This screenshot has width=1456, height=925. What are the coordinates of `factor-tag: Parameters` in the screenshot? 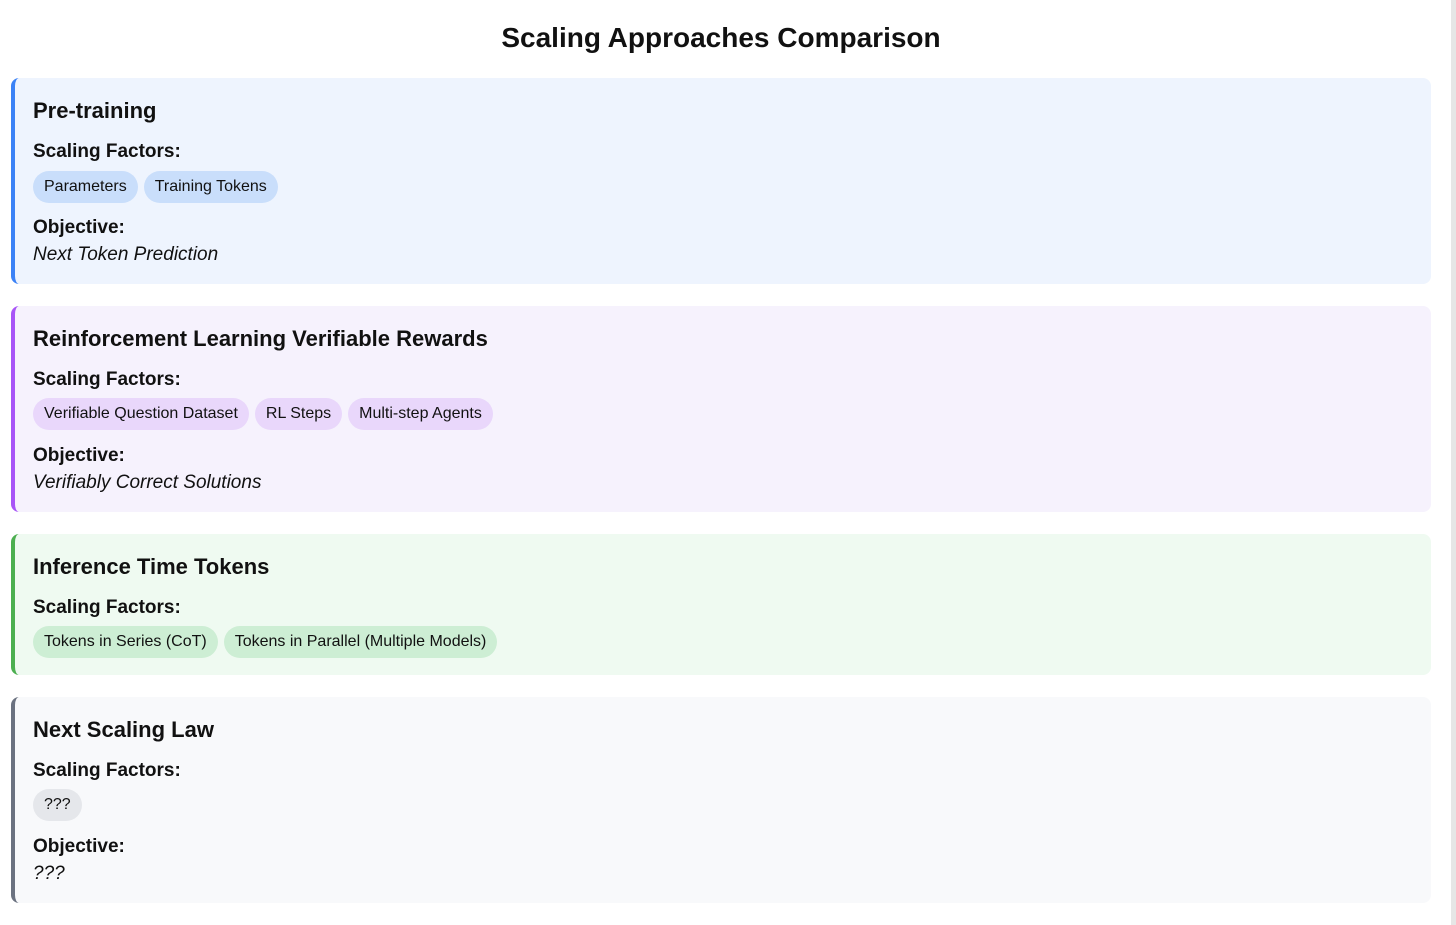 It's located at (85, 187).